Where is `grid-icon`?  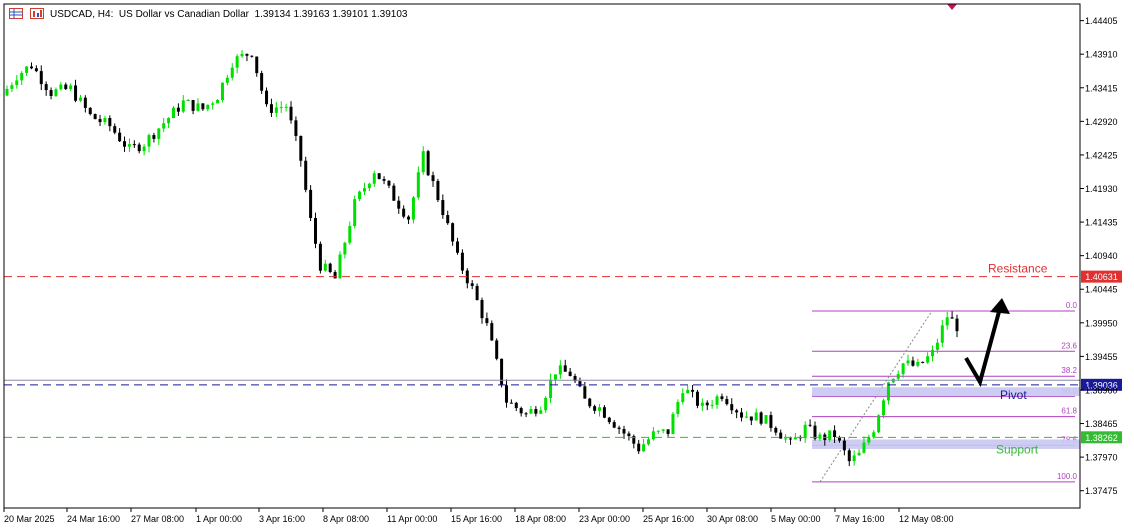 grid-icon is located at coordinates (16, 13).